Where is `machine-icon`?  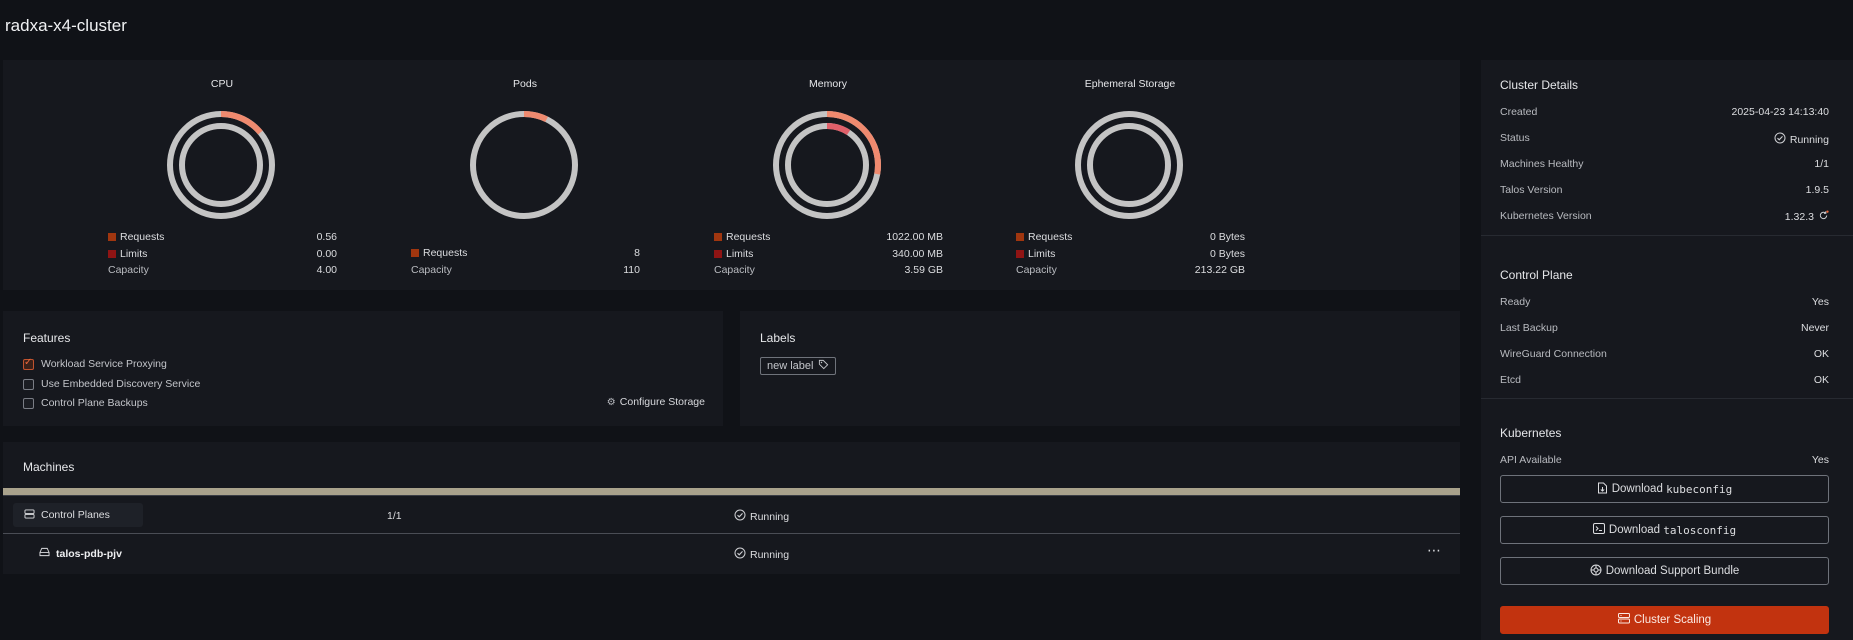
machine-icon is located at coordinates (44, 553).